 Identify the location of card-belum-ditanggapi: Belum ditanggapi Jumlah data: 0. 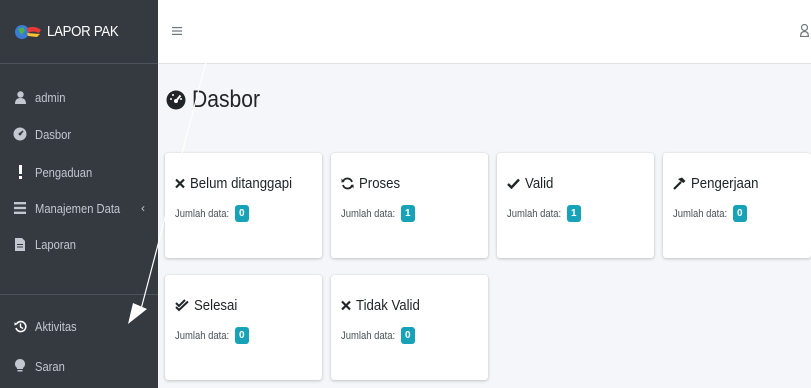
(243, 205).